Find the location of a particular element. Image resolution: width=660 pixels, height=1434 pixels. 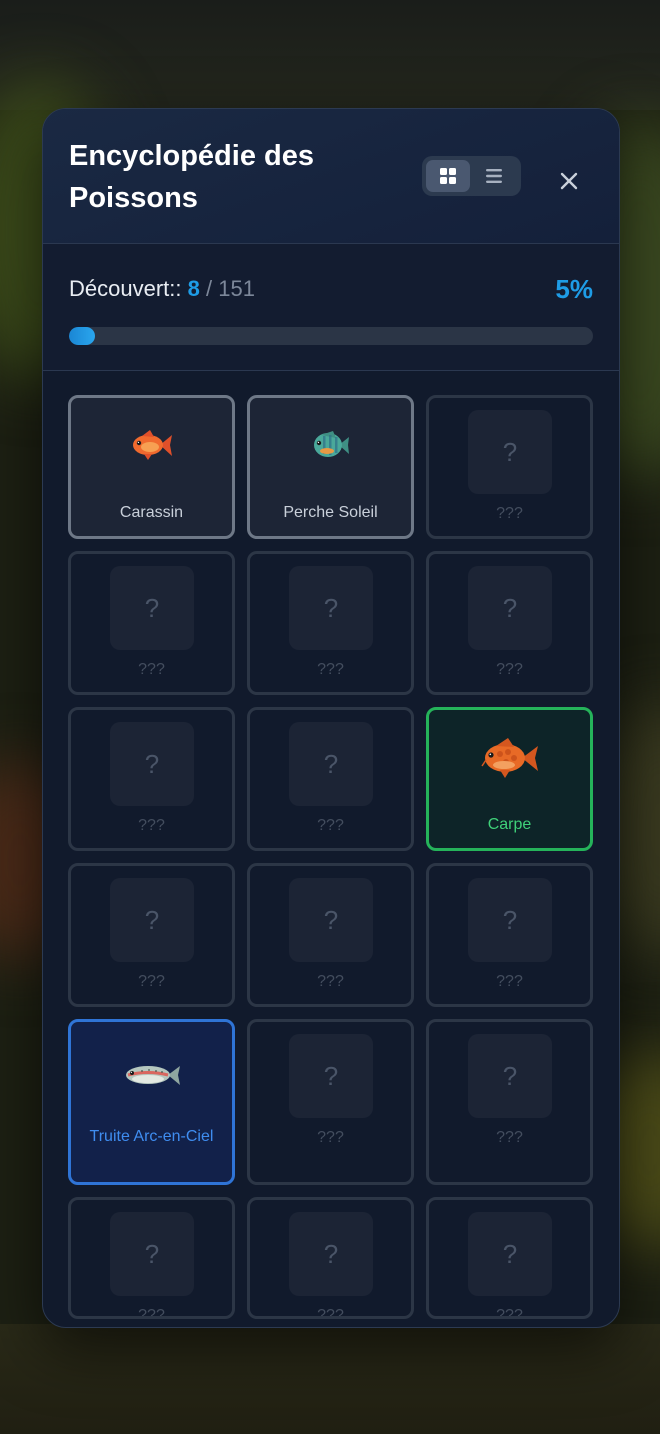

view-toggle is located at coordinates (471, 176).